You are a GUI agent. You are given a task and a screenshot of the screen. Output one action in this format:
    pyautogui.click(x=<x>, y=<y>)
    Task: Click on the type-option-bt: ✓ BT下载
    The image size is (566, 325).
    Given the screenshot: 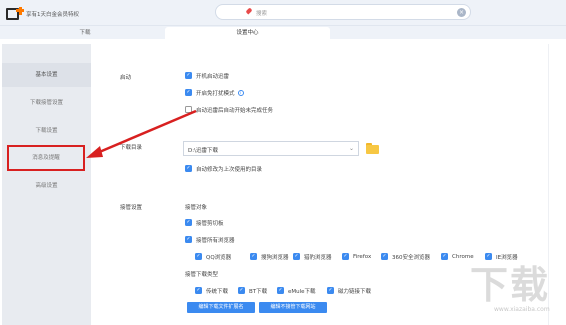 What is the action you would take?
    pyautogui.click(x=252, y=290)
    